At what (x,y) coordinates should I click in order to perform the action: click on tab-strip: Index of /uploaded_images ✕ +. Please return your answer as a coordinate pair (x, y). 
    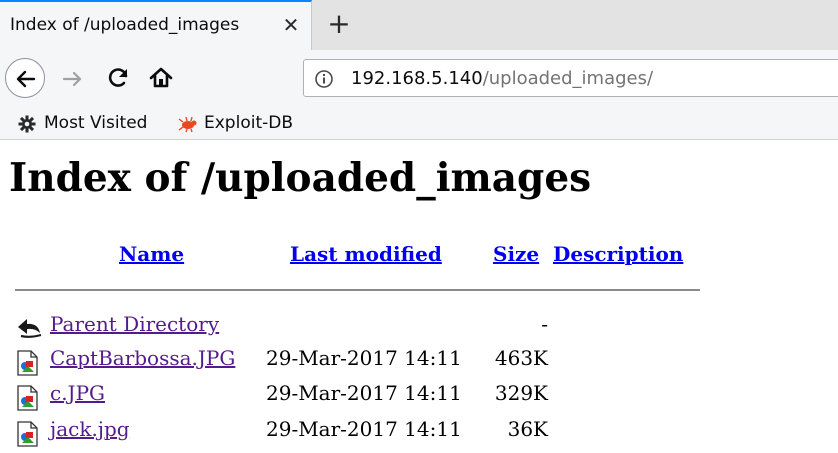
    Looking at the image, I should click on (419, 25).